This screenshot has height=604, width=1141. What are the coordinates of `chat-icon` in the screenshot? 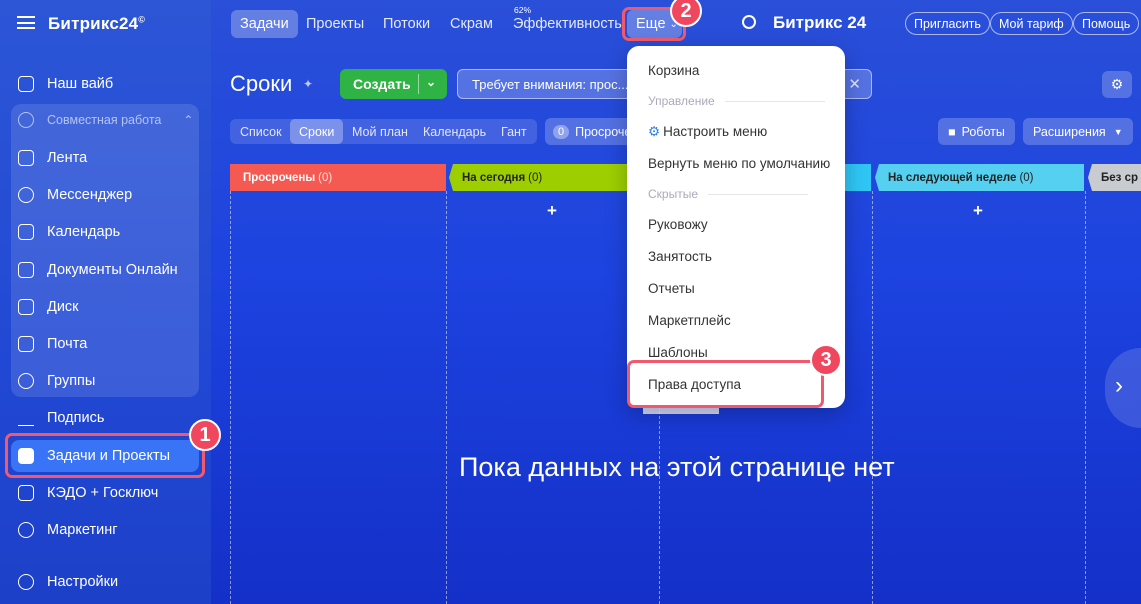 It's located at (26, 195).